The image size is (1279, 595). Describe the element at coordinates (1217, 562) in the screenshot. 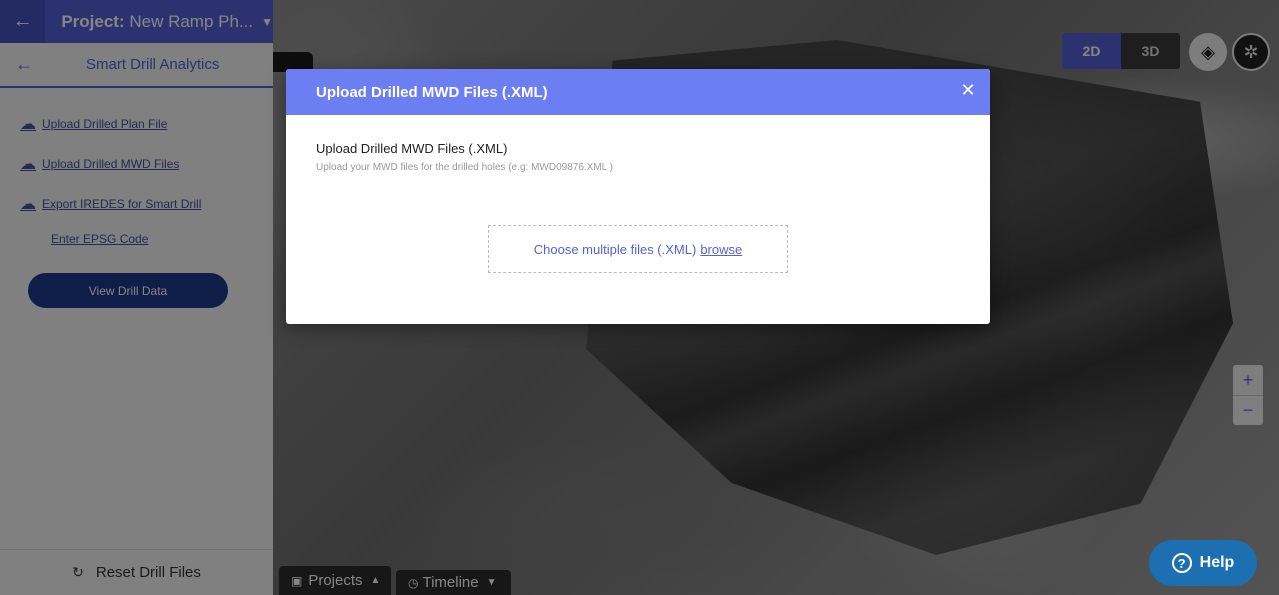

I see `help-label: Help` at that location.